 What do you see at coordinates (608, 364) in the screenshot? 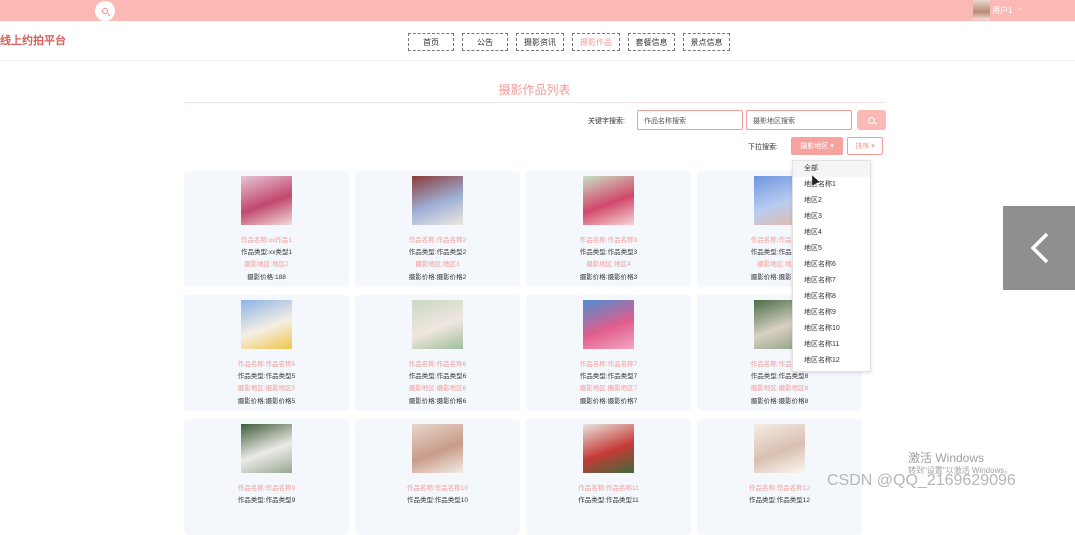
I see `work-name: 作品名称:作品名称7` at bounding box center [608, 364].